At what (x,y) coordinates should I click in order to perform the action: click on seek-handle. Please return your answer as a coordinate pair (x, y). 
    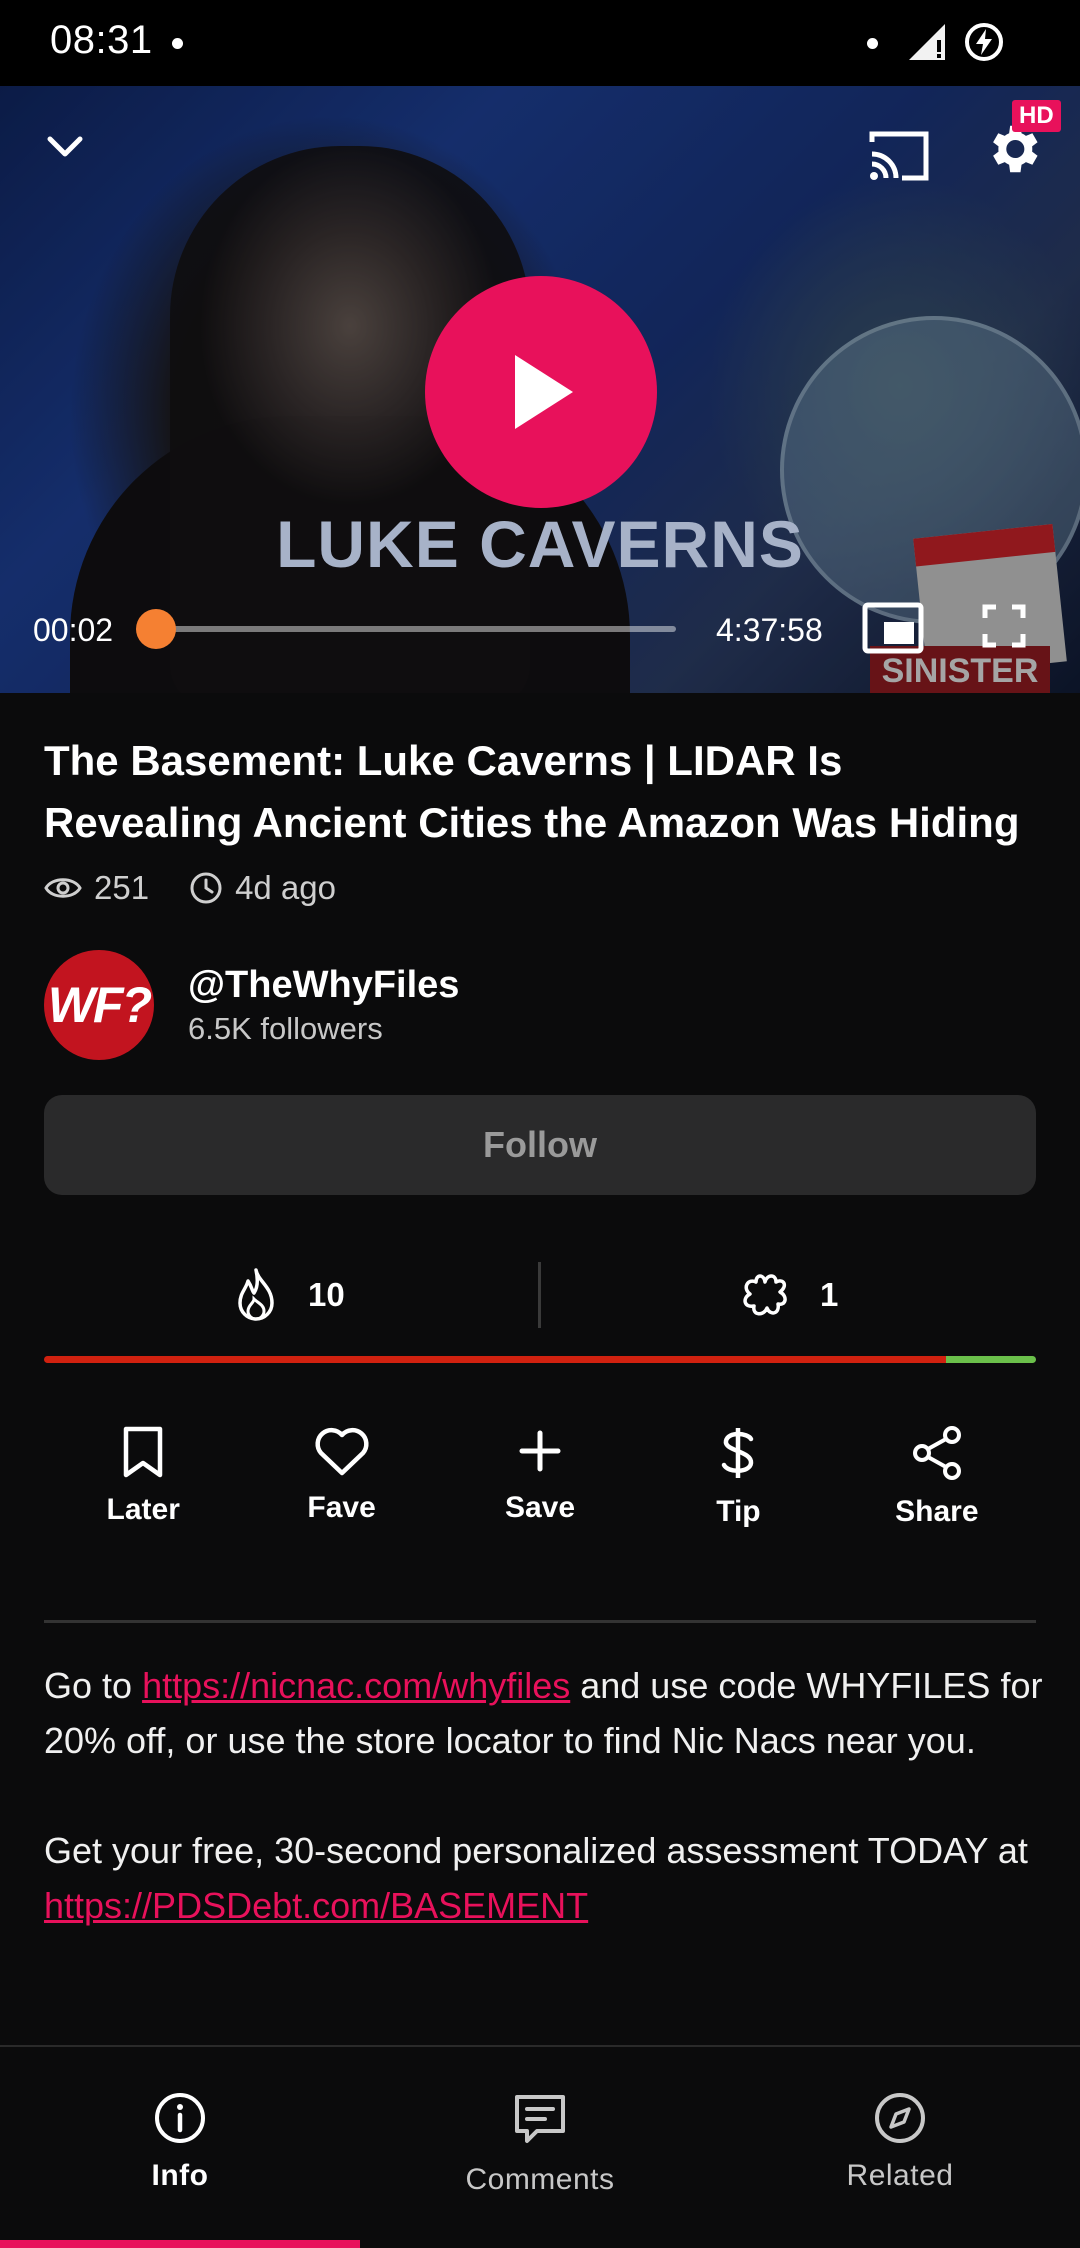
    Looking at the image, I should click on (156, 629).